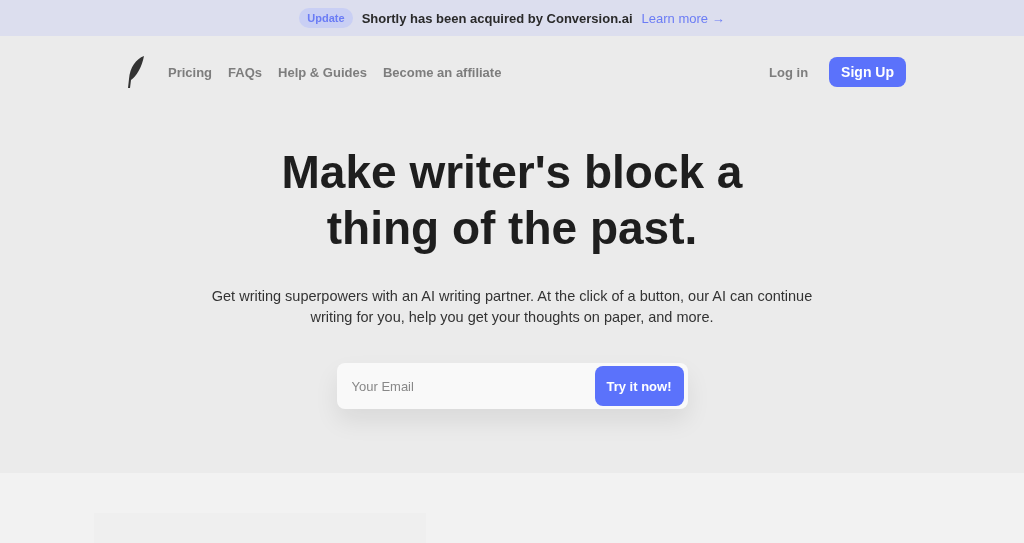  Describe the element at coordinates (245, 72) in the screenshot. I see `nav-link: FAQs` at that location.